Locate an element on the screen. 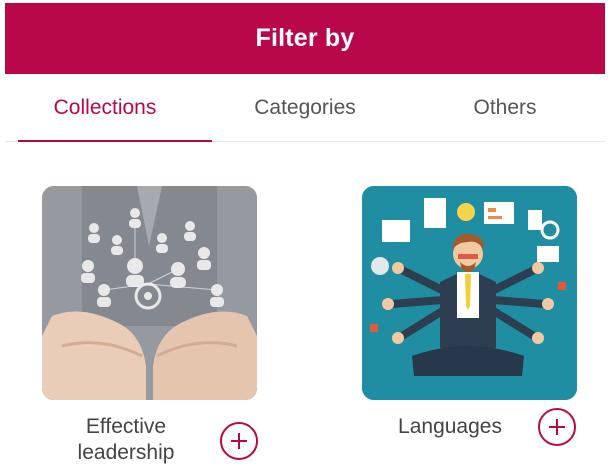  card-title: Languages is located at coordinates (450, 426).